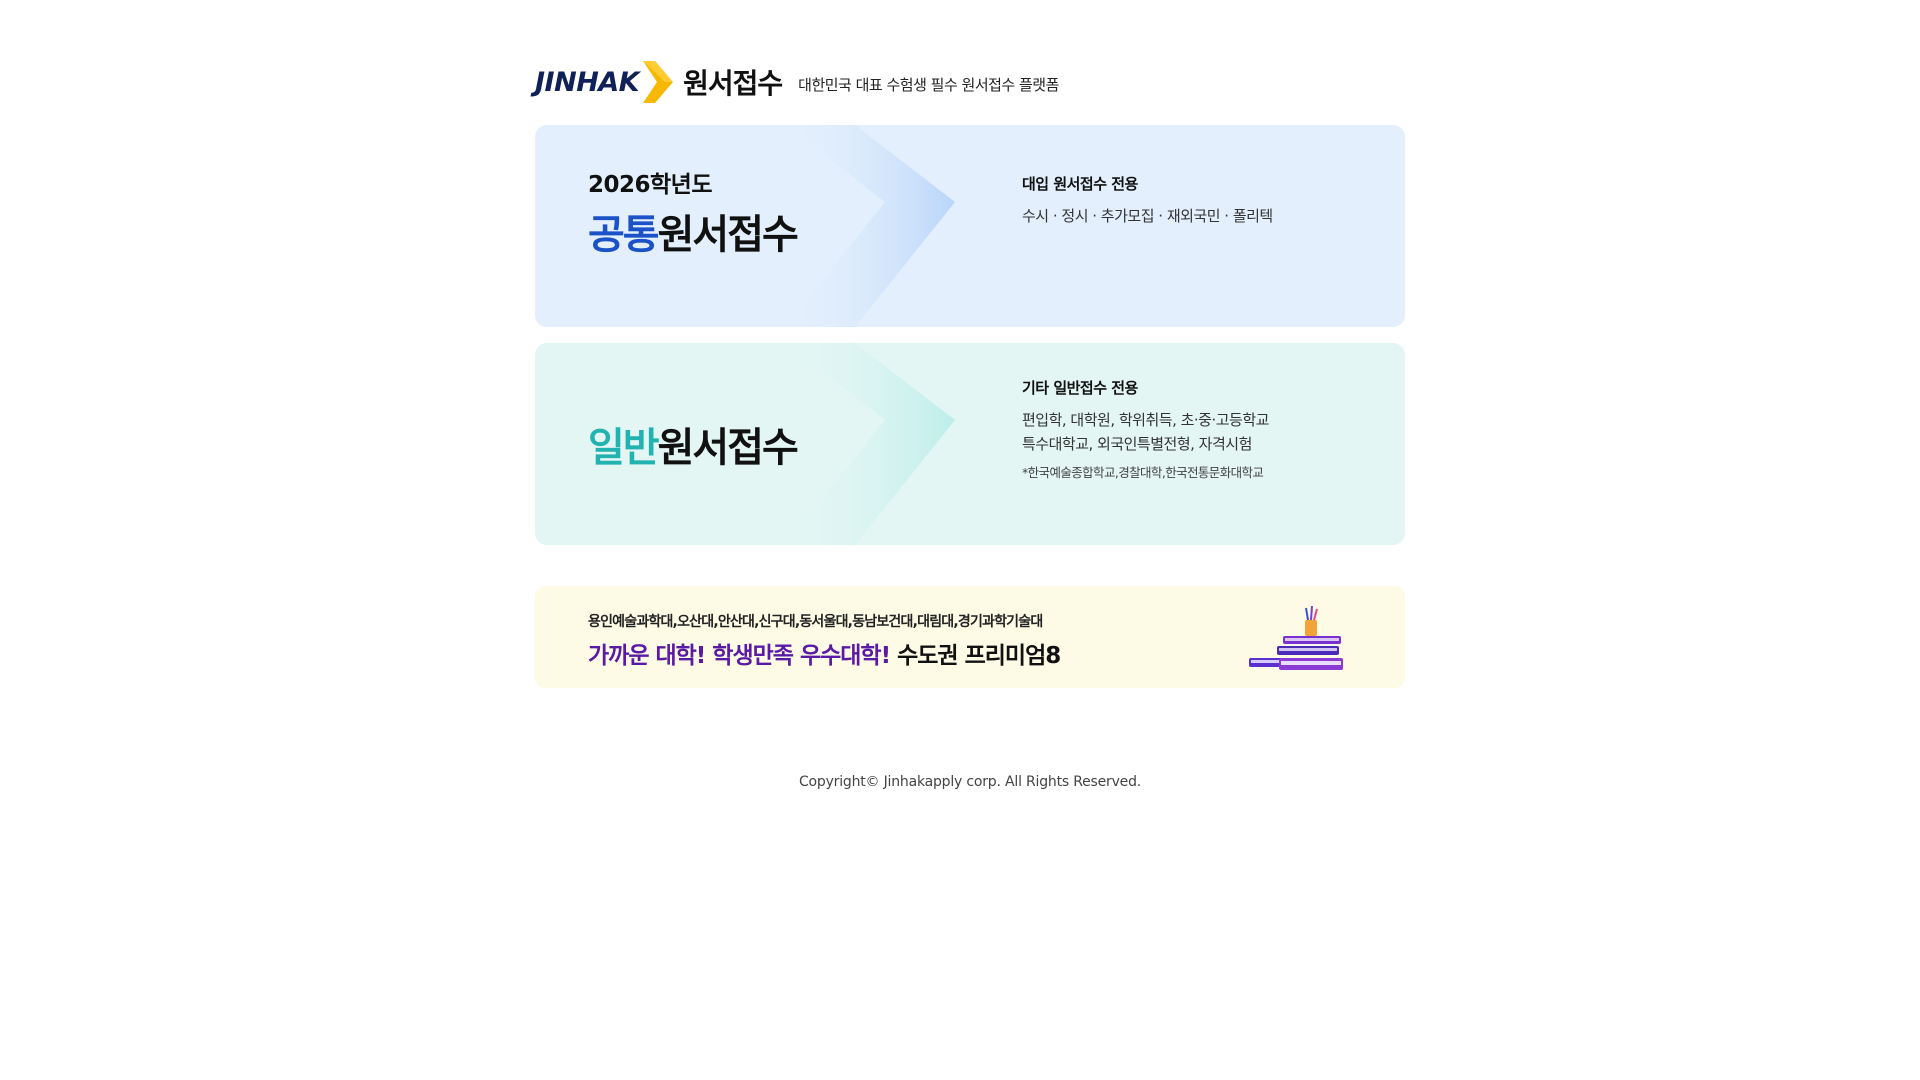 The width and height of the screenshot is (1920, 1080). I want to click on general-accent-text: 일반, so click(624, 448).